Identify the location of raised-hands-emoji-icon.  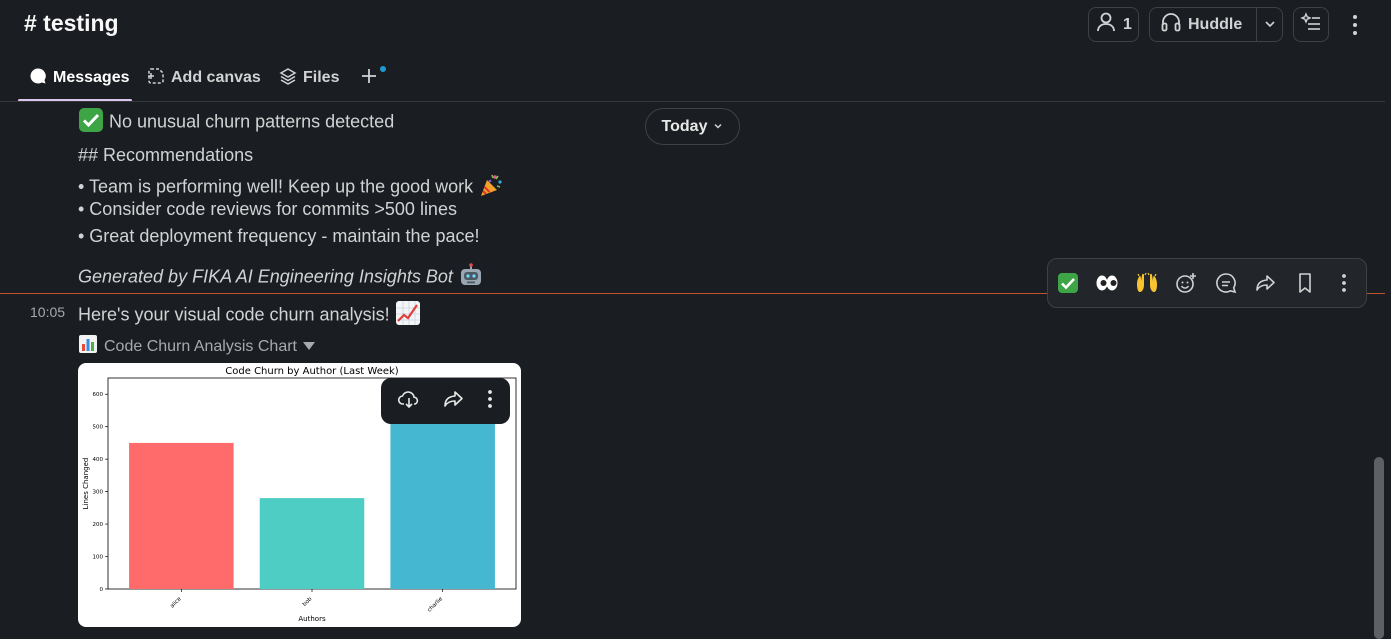
(1147, 283).